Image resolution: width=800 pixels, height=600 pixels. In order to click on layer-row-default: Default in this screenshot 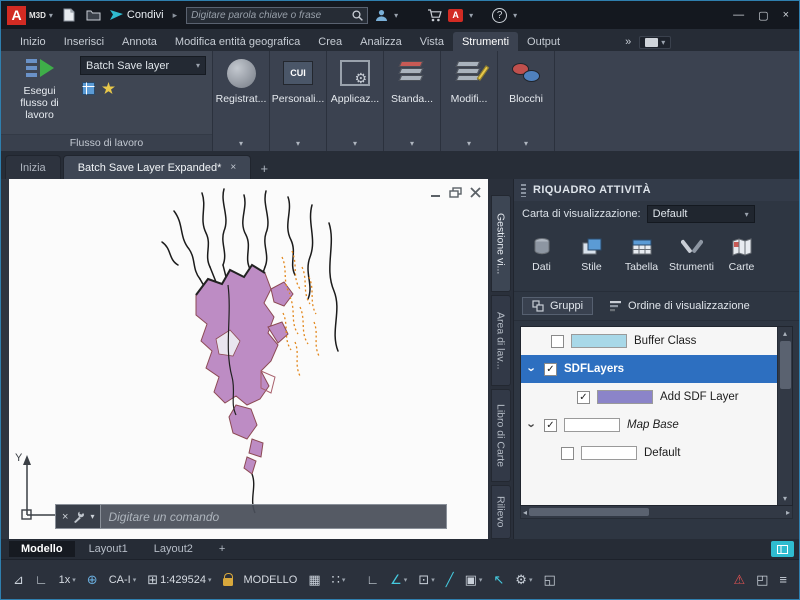, I will do `click(649, 453)`.